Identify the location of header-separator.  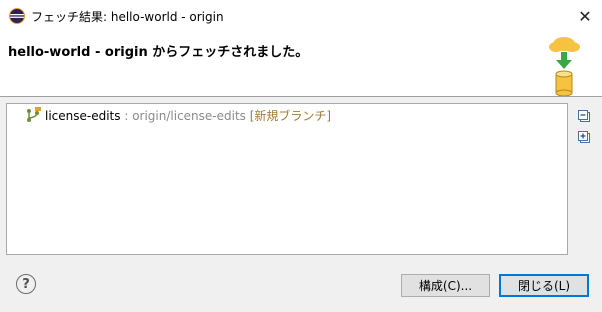
(301, 96).